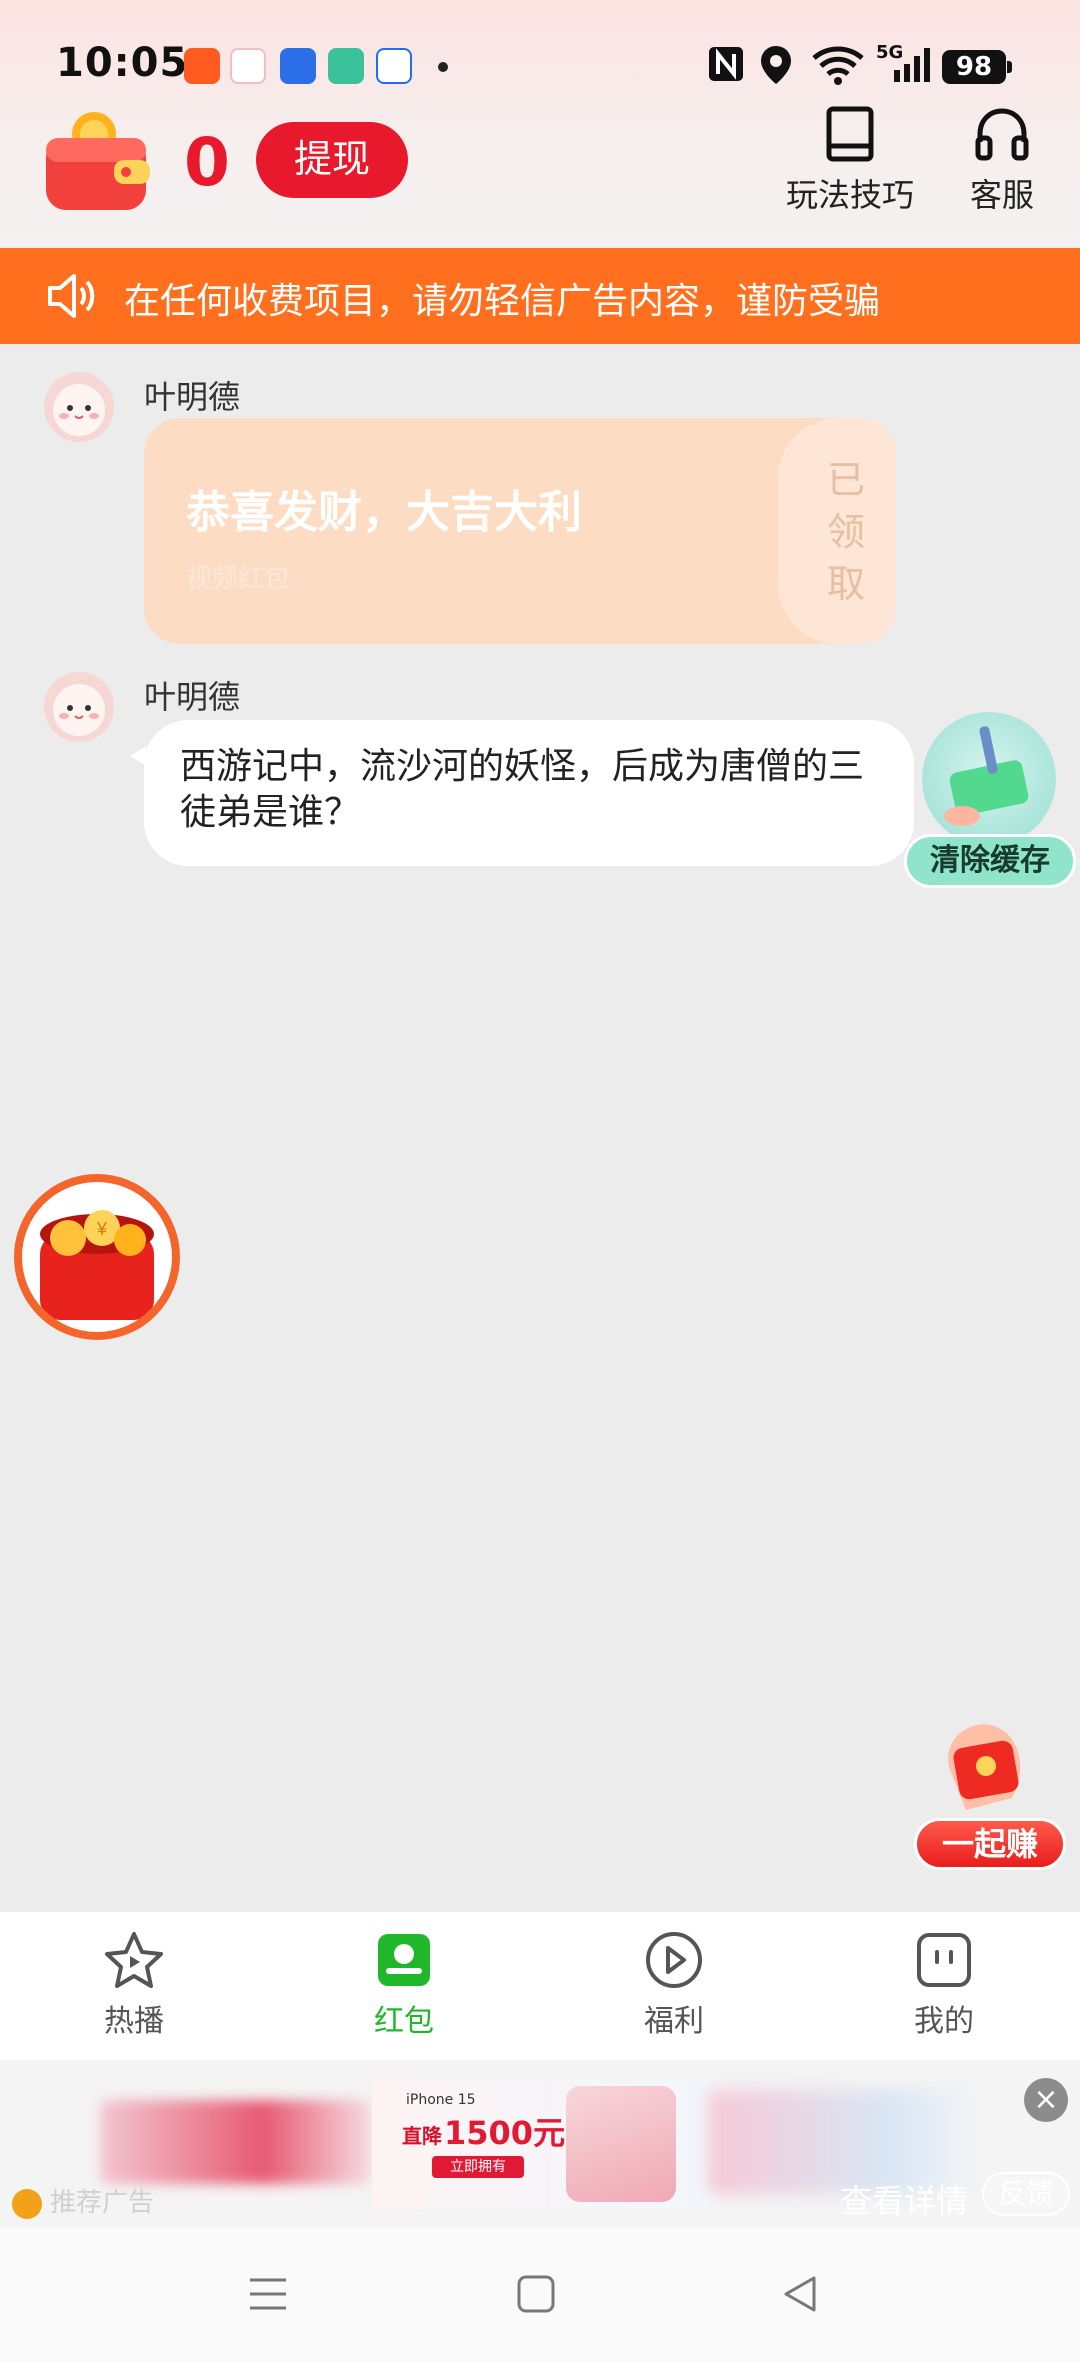 The width and height of the screenshot is (1080, 2362). I want to click on tips-button: 玩法技巧, so click(850, 161).